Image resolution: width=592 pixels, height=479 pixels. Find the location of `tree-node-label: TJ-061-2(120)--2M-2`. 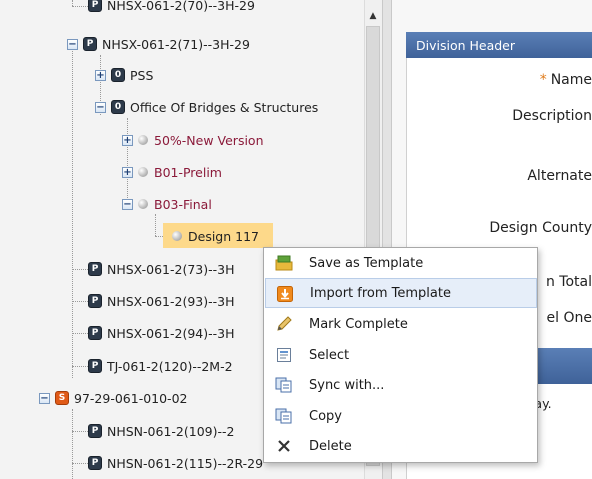

tree-node-label: TJ-061-2(120)--2M-2 is located at coordinates (170, 366).